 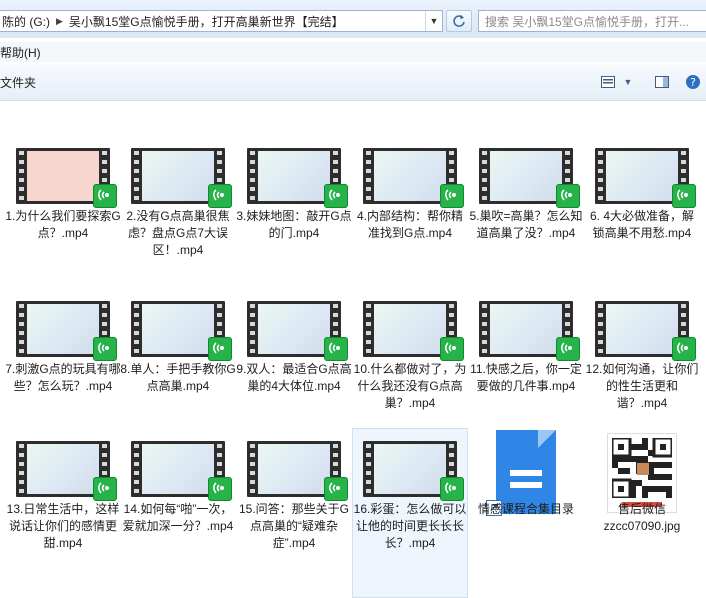 I want to click on help-icon: ?, so click(x=693, y=82).